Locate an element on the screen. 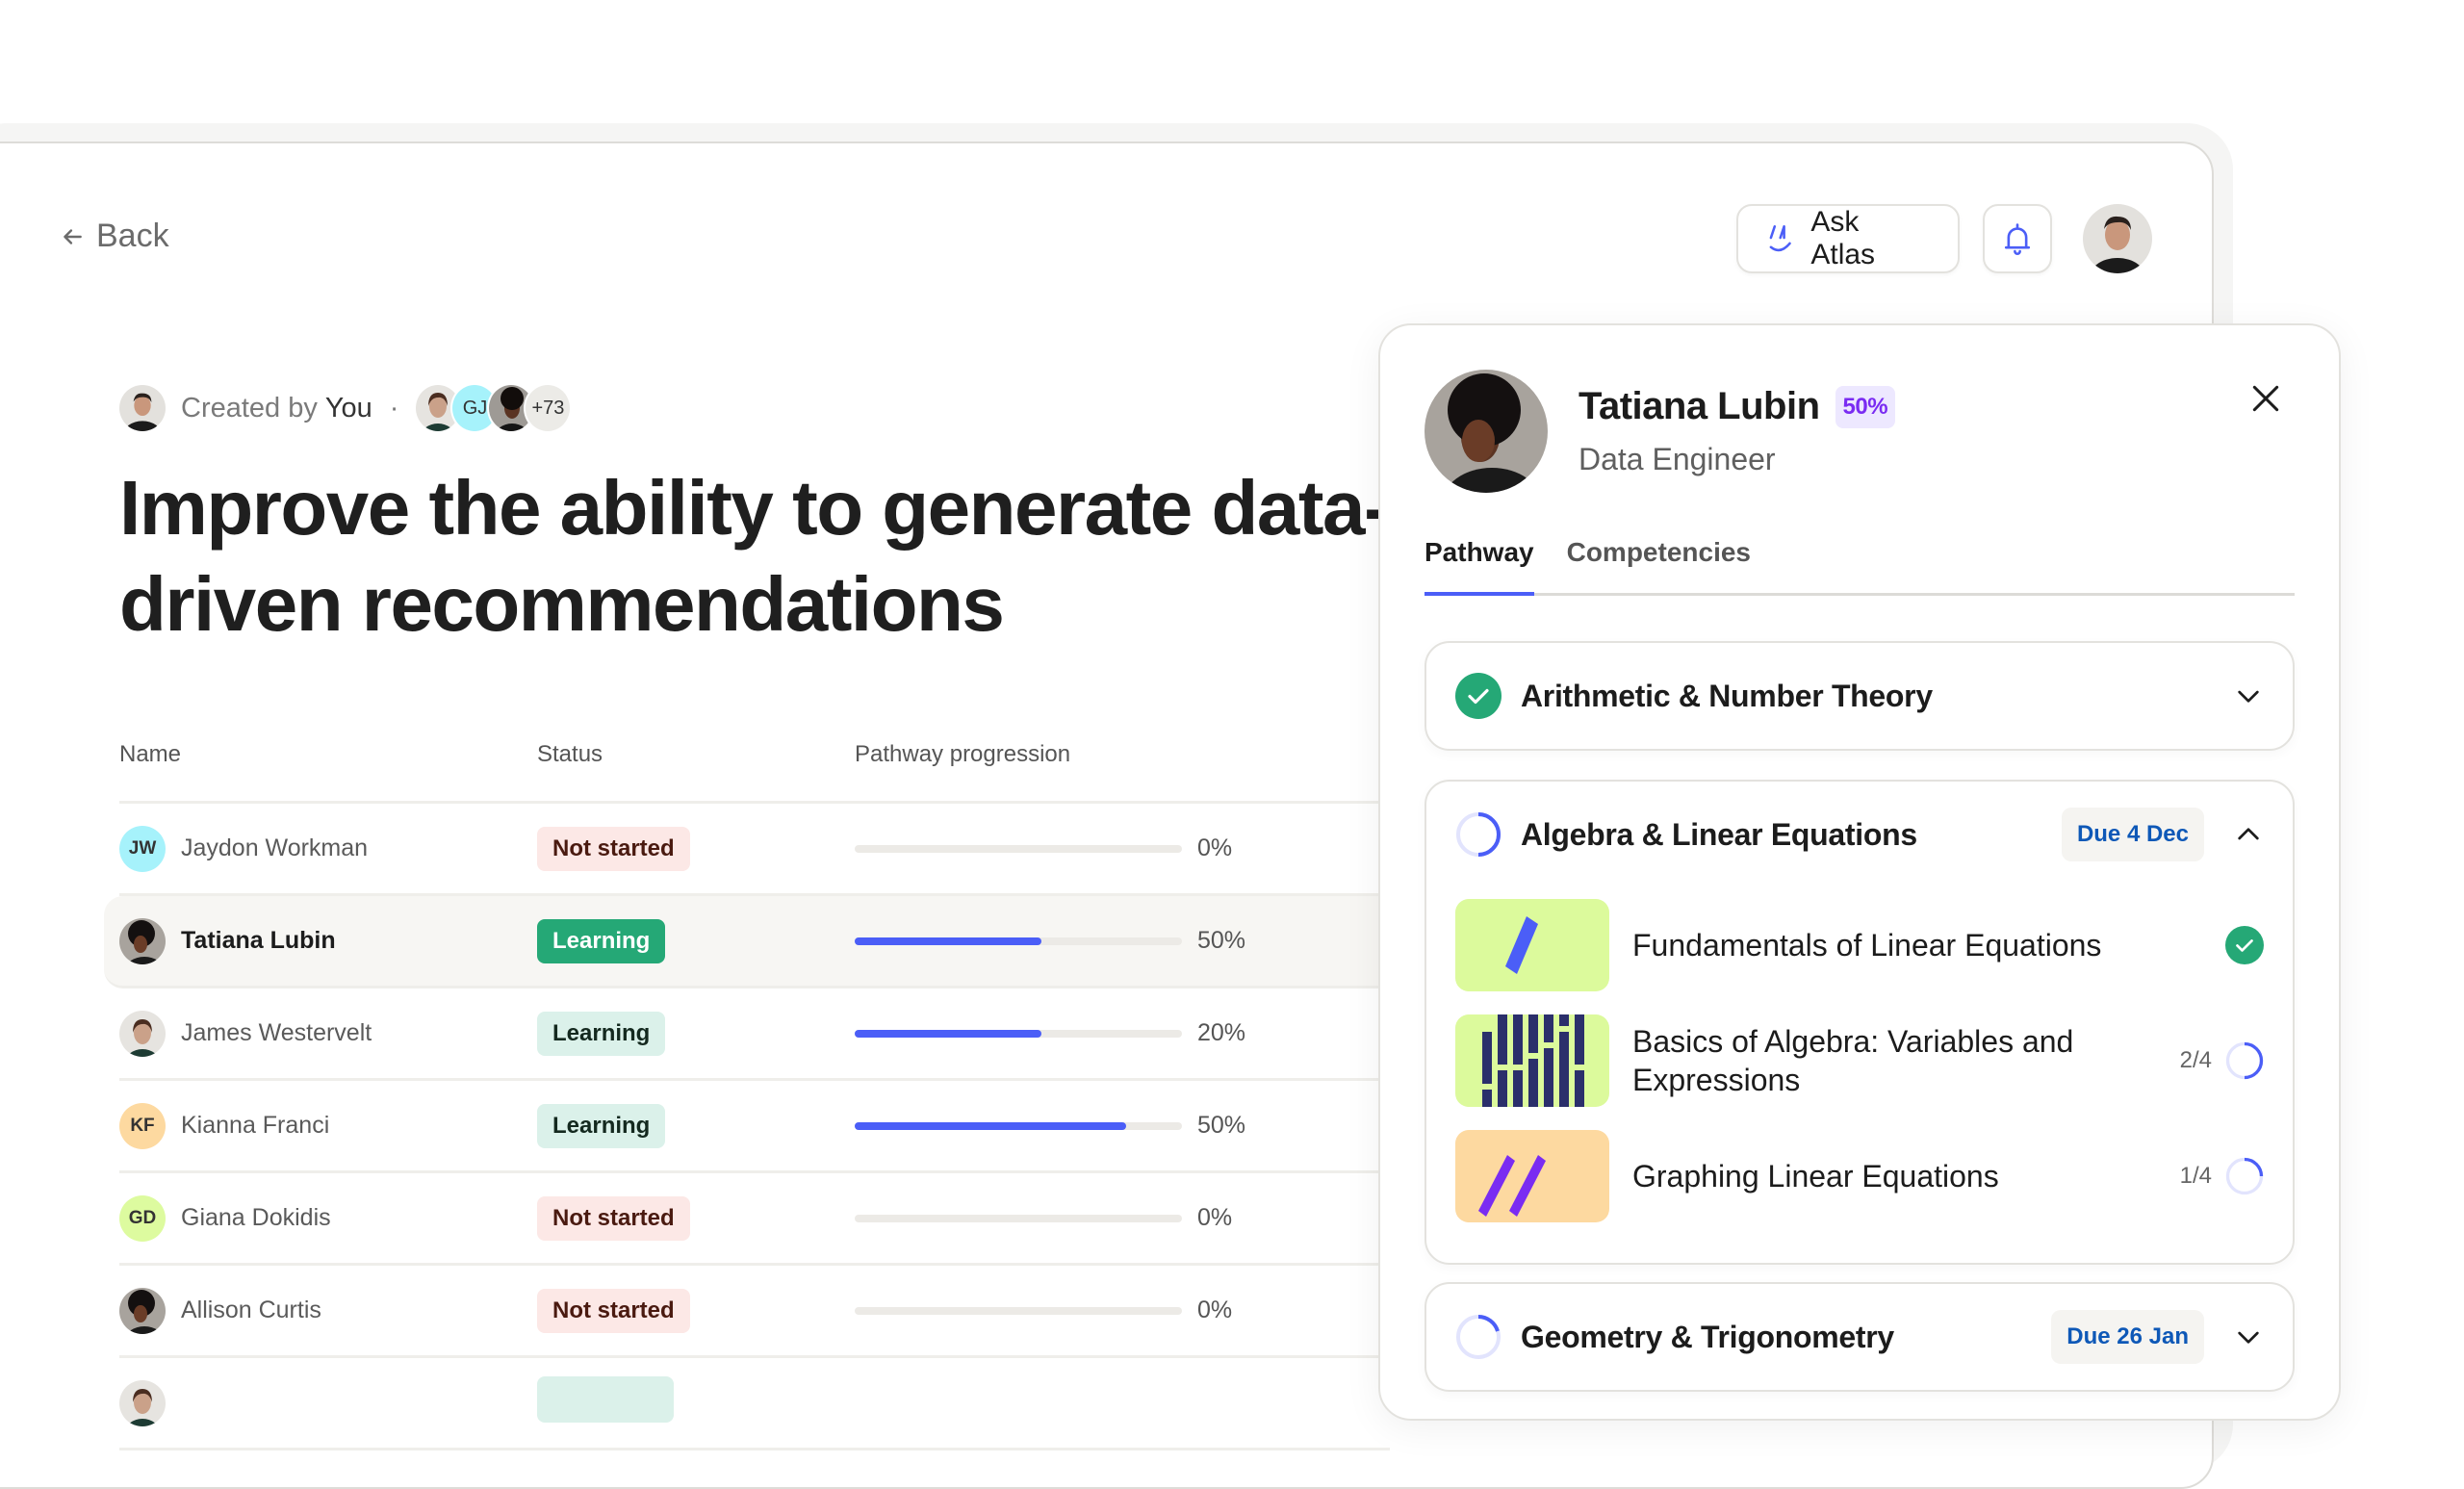  progress-badge: 50% is located at coordinates (1865, 406).